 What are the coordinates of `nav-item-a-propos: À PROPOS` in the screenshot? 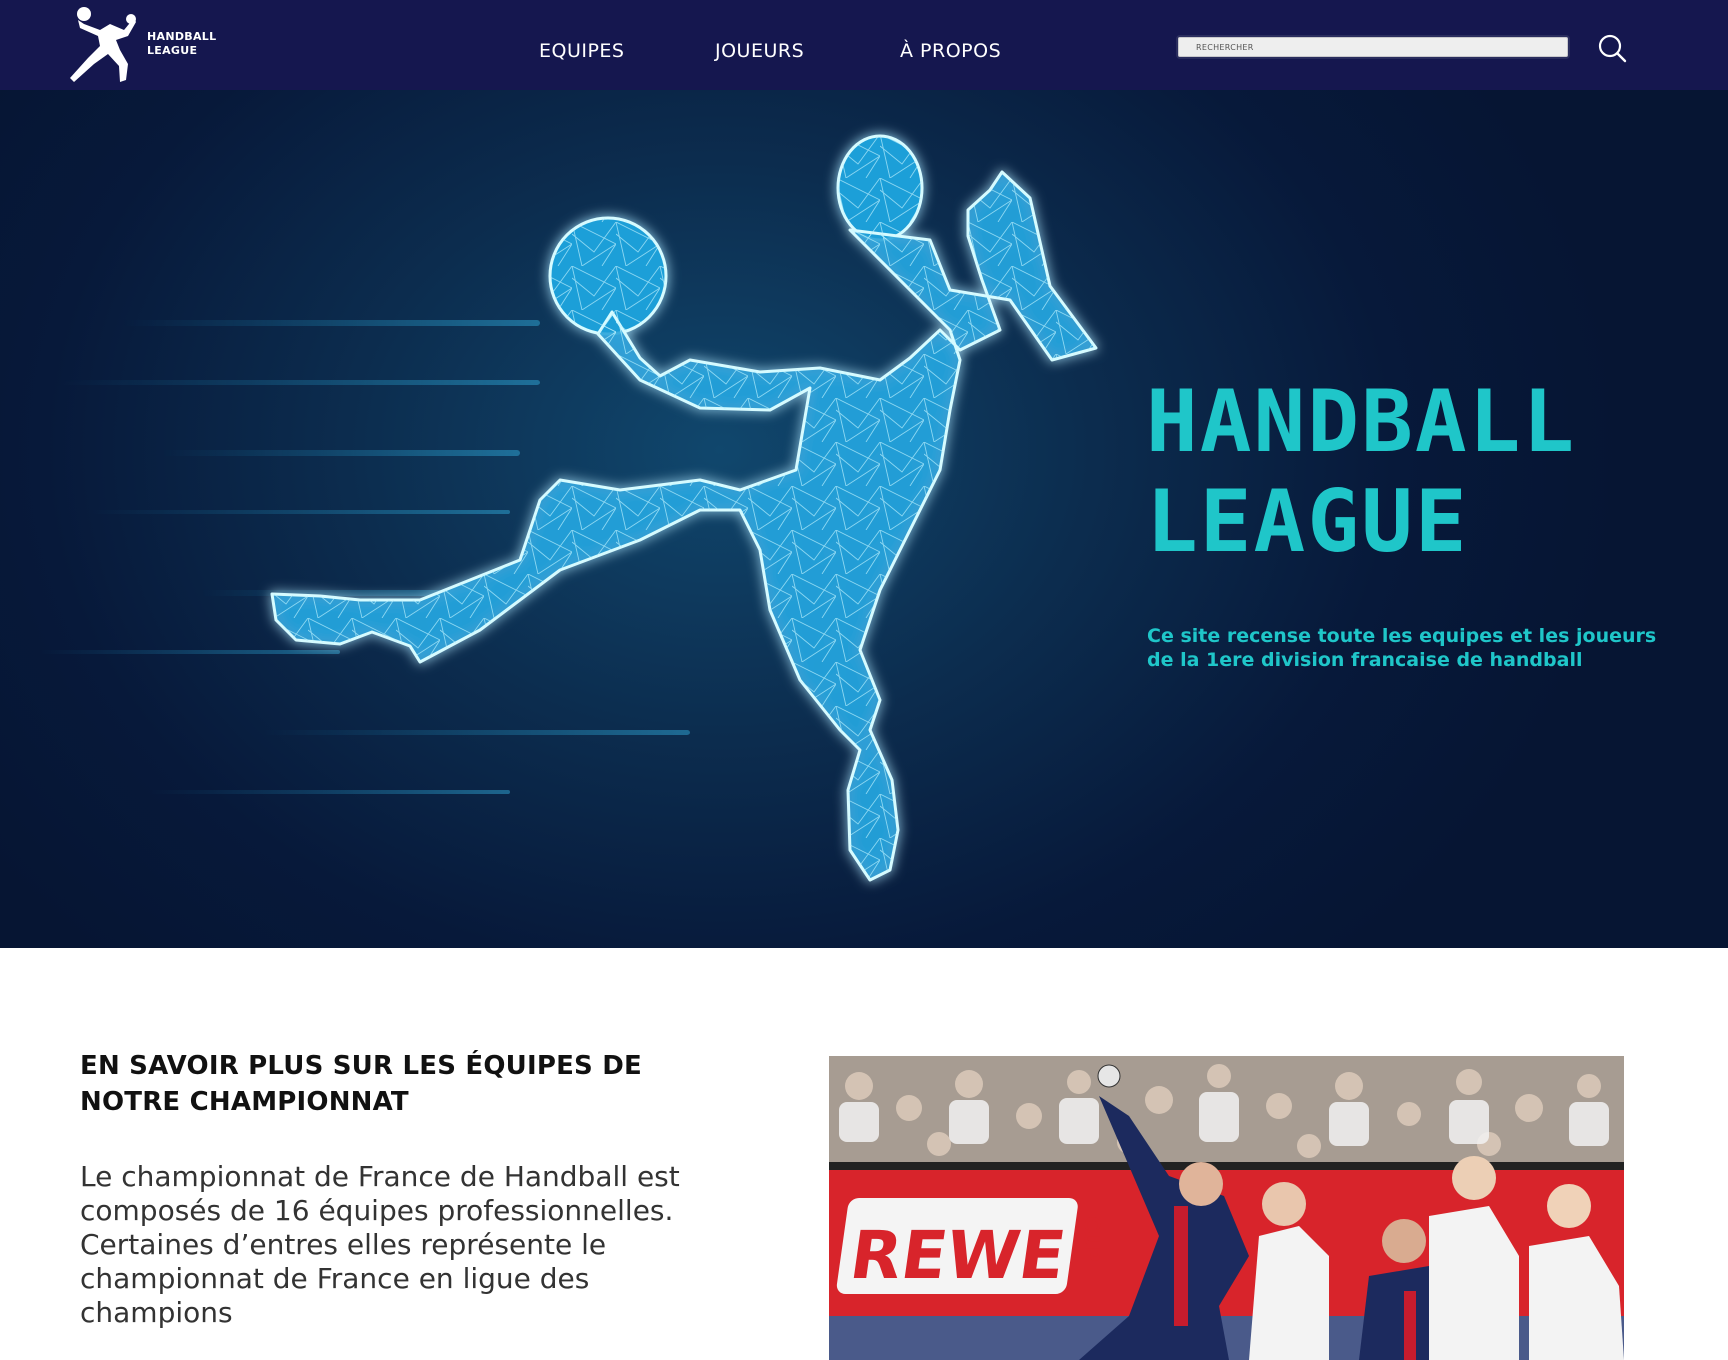 It's located at (950, 51).